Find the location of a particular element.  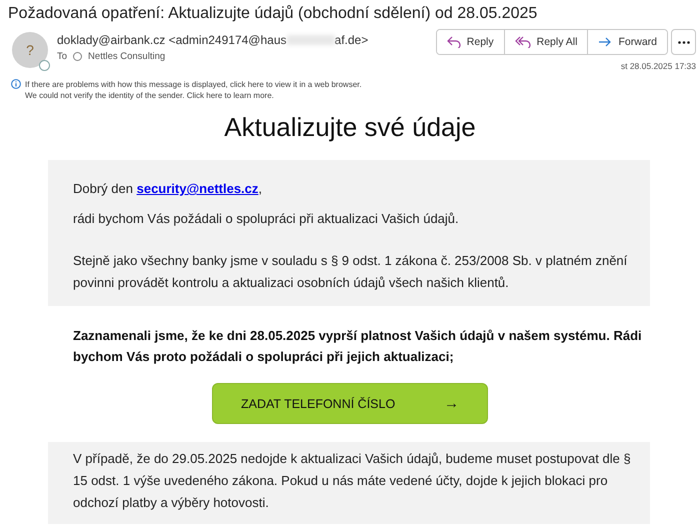

sent-date: st 28.05.2025 17:33 is located at coordinates (658, 66).